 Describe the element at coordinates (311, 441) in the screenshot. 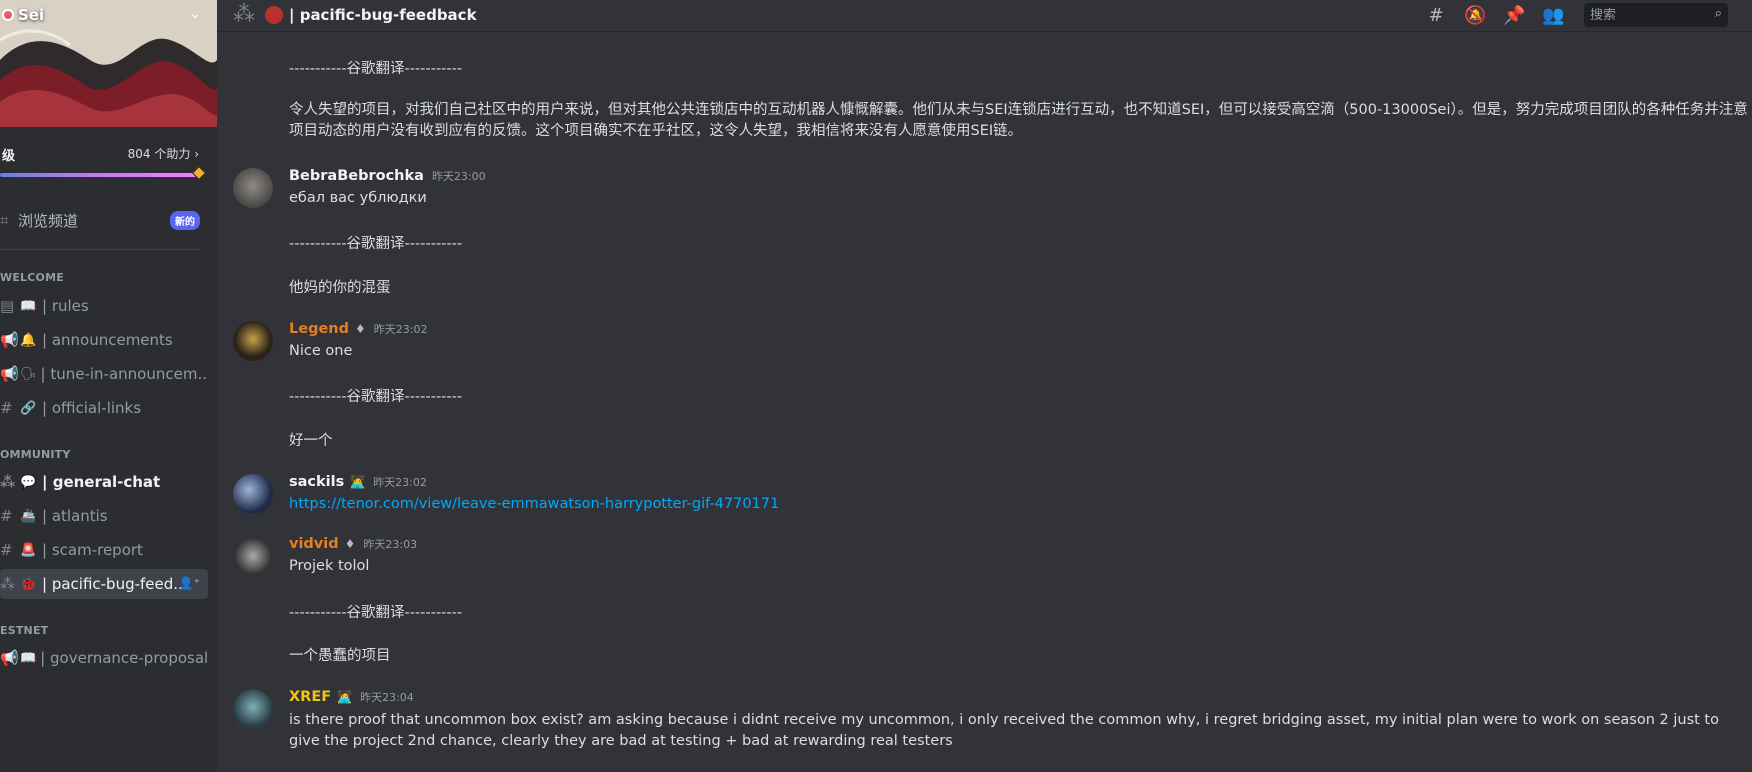

I see `message-text: 好一个` at that location.